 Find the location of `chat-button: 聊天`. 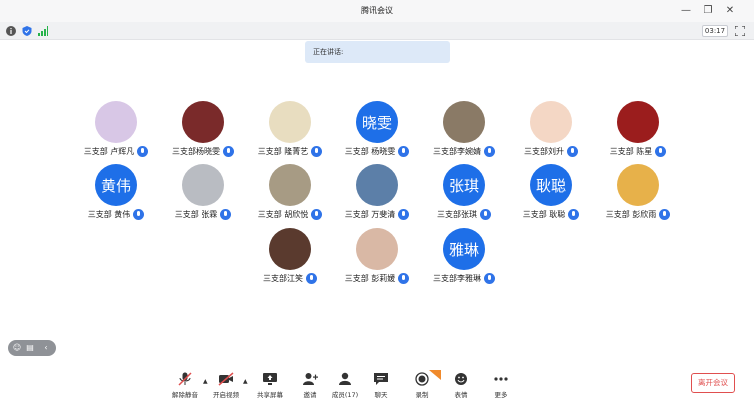

chat-button: 聊天 is located at coordinates (381, 385).